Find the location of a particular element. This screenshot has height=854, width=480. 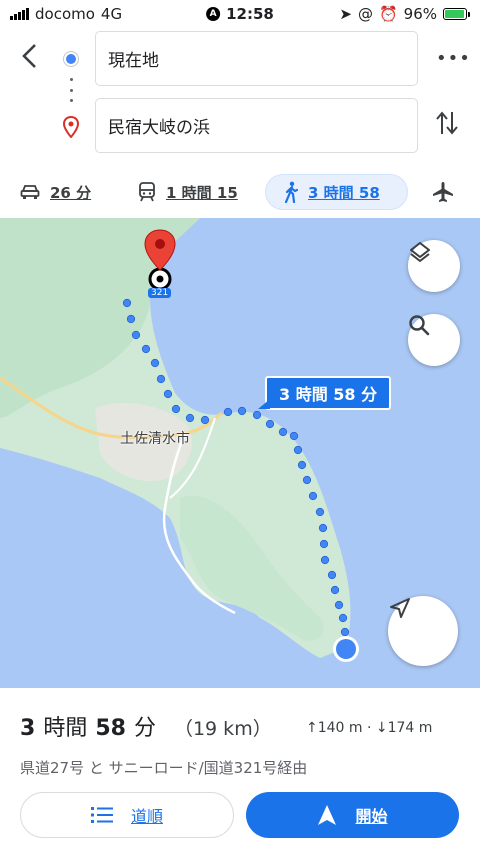

walking-time: 3 時間 58 is located at coordinates (344, 192).